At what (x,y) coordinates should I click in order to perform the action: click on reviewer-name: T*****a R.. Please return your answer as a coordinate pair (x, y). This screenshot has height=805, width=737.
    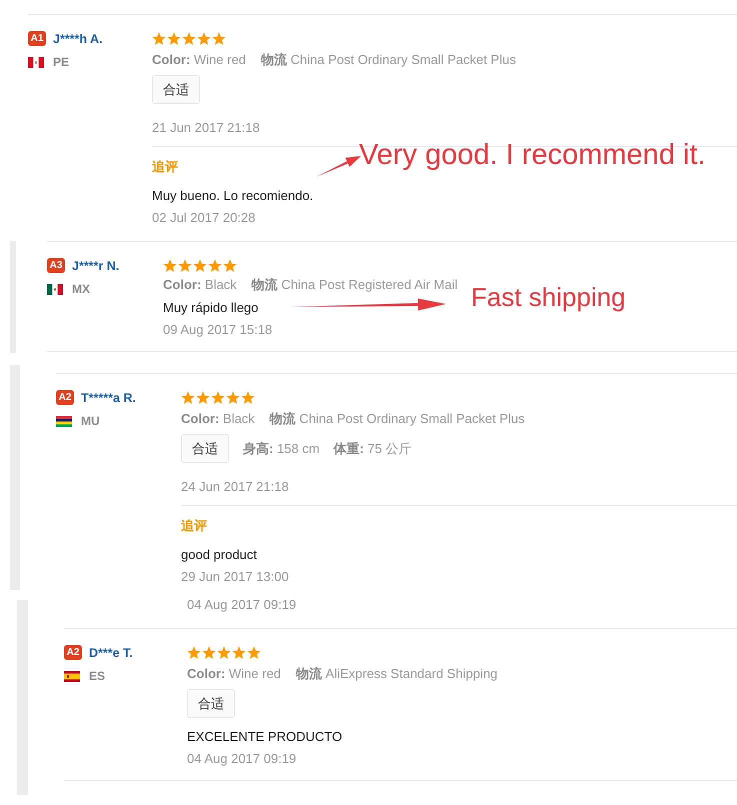
    Looking at the image, I should click on (108, 397).